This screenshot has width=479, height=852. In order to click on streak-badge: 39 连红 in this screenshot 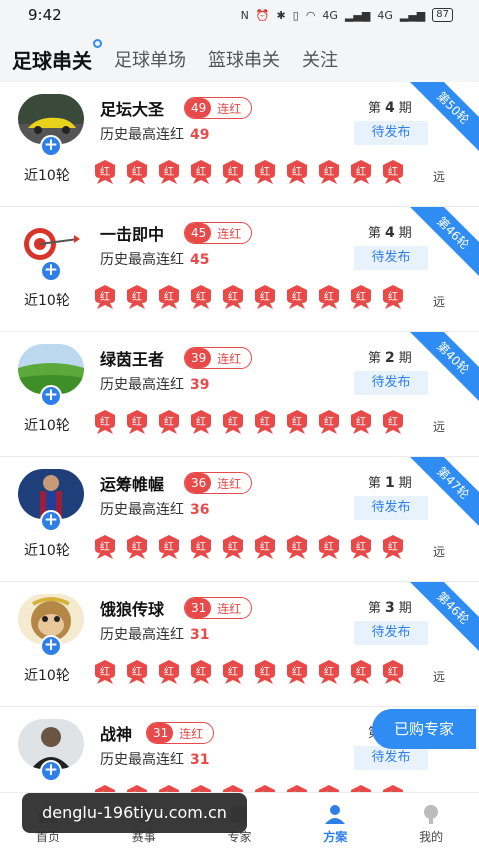, I will do `click(218, 358)`.